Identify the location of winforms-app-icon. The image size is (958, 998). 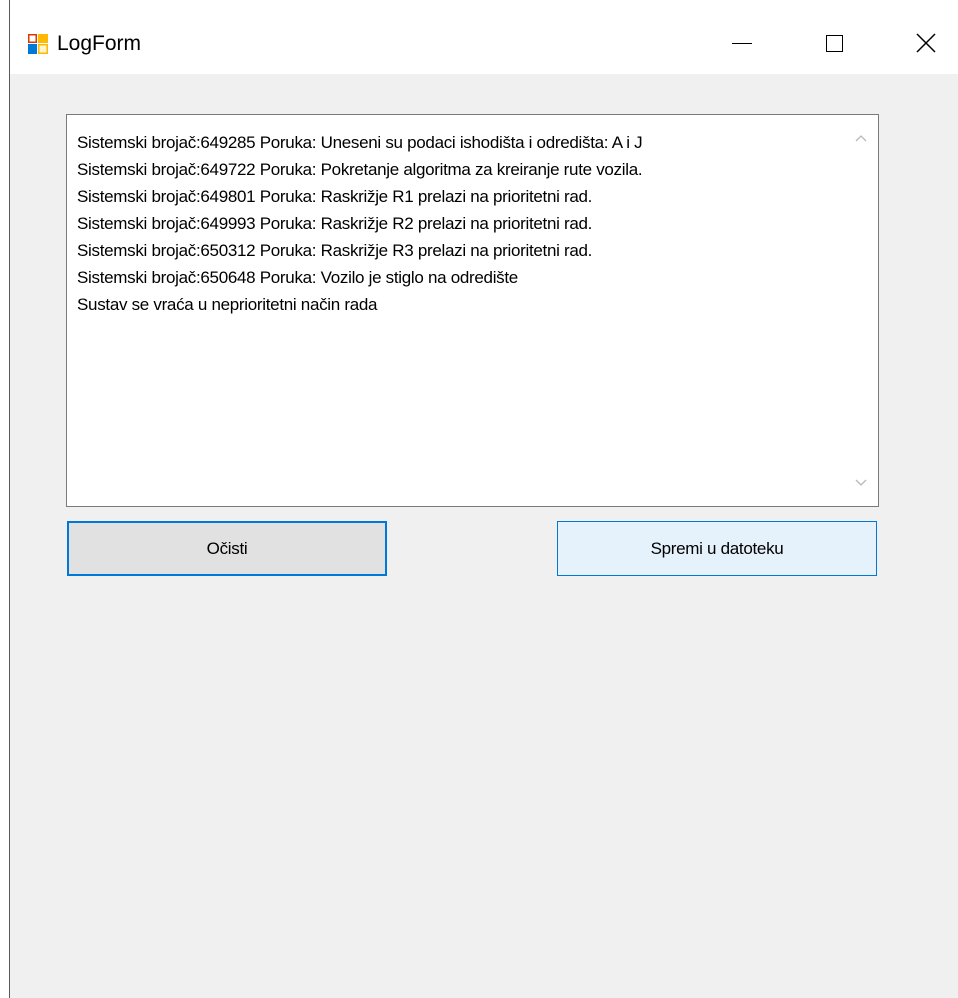
(38, 44).